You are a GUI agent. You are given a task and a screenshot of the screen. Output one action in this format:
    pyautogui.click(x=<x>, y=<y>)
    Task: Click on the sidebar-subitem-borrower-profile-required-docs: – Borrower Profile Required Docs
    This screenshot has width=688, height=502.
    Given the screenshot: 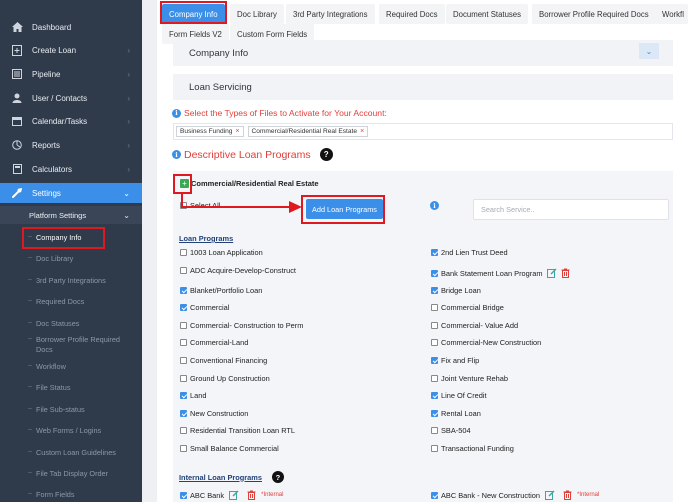 What is the action you would take?
    pyautogui.click(x=71, y=345)
    